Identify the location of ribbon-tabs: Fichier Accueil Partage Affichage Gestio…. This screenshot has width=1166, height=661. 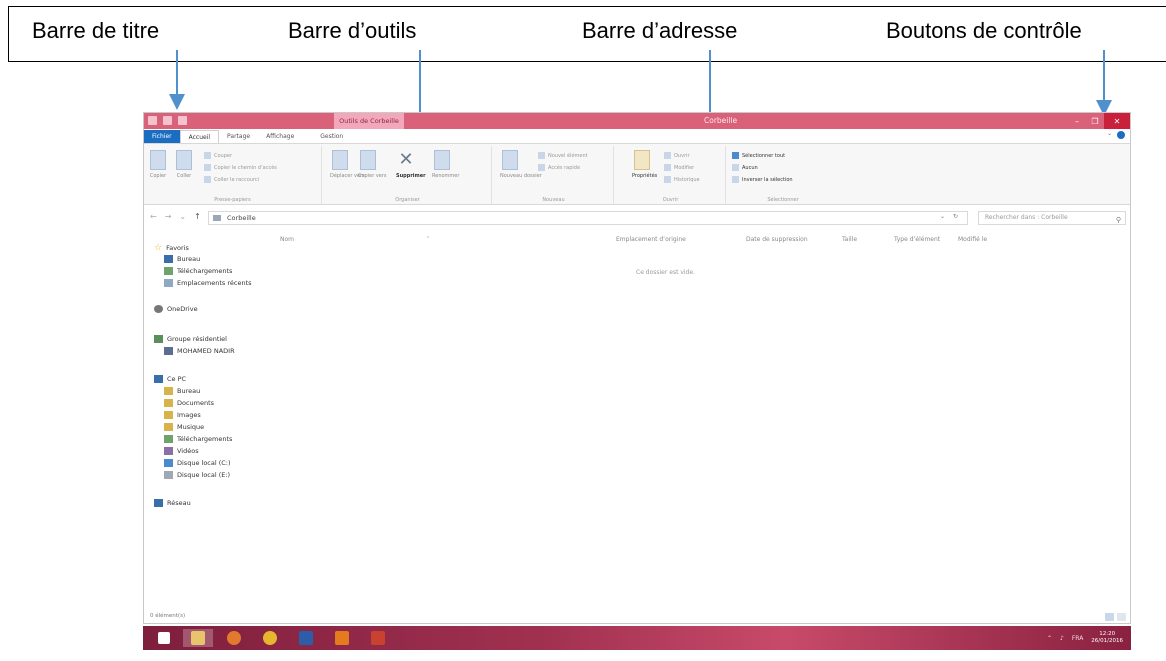
(637, 136).